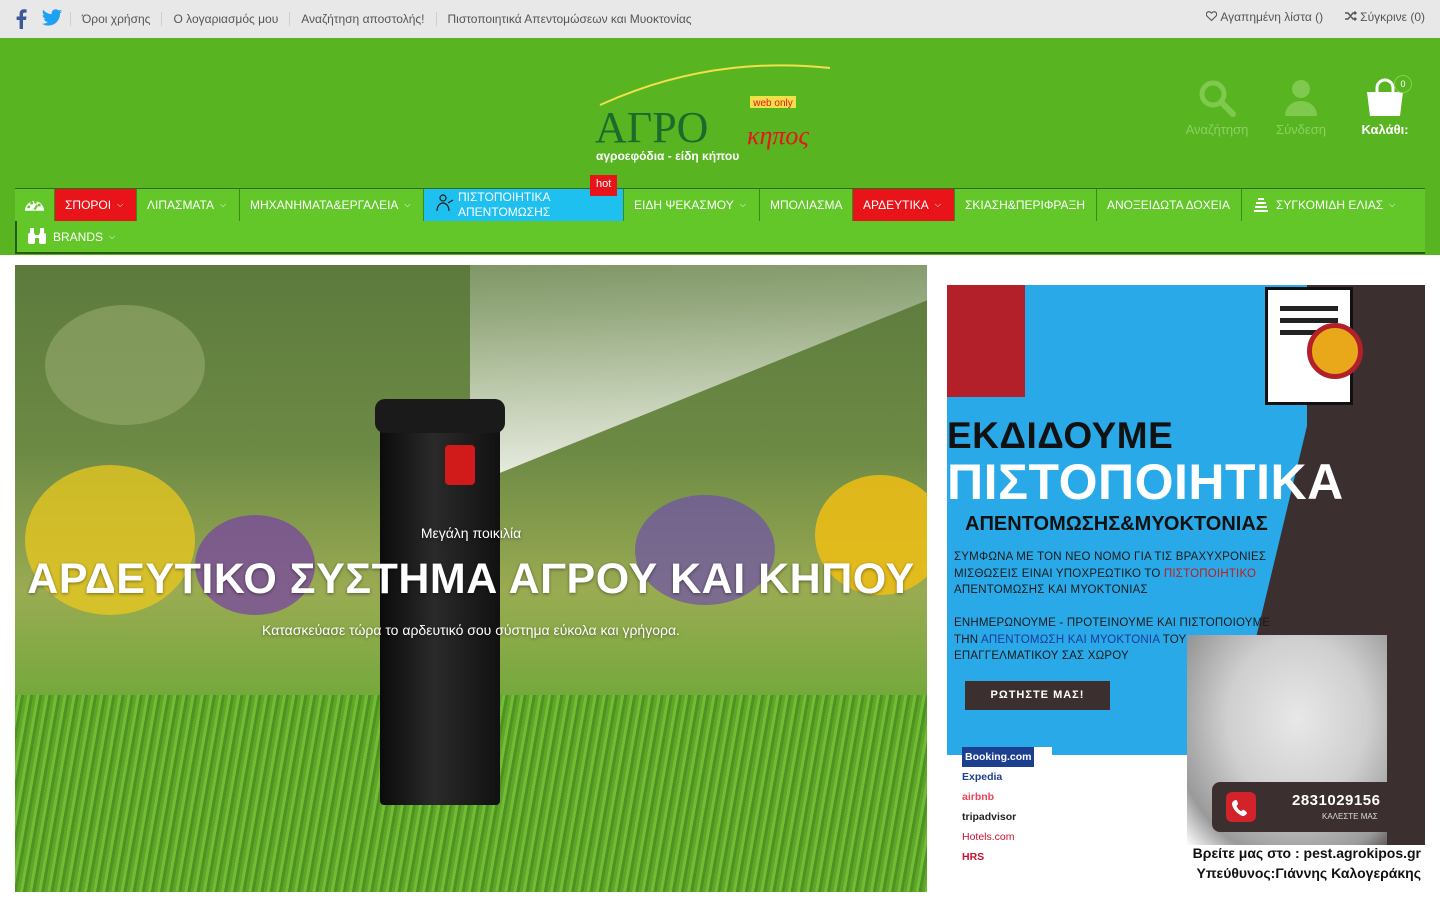 The height and width of the screenshot is (900, 1440). I want to click on search-label: Αναζήτηση, so click(1217, 129).